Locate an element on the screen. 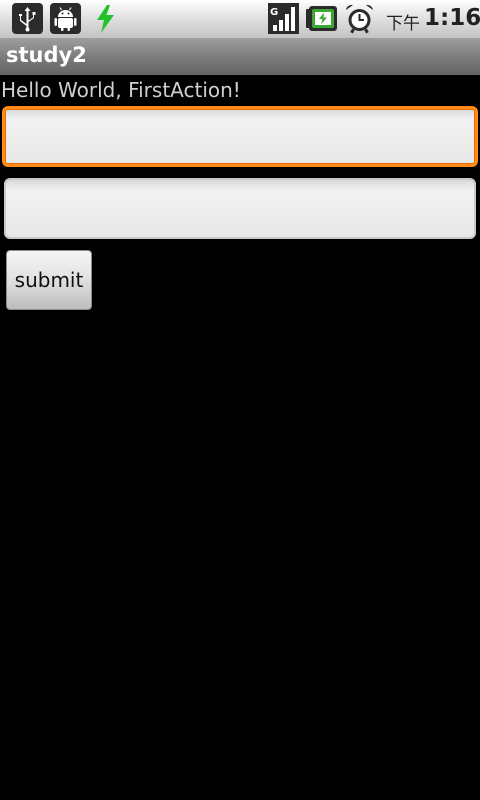 This screenshot has width=480, height=800. signal-strength-icon: G is located at coordinates (283, 18).